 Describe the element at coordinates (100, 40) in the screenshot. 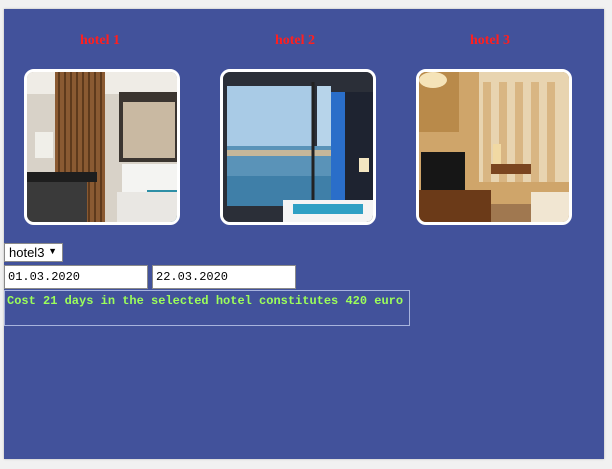

I see `hotel-1-title: hotel 1` at that location.